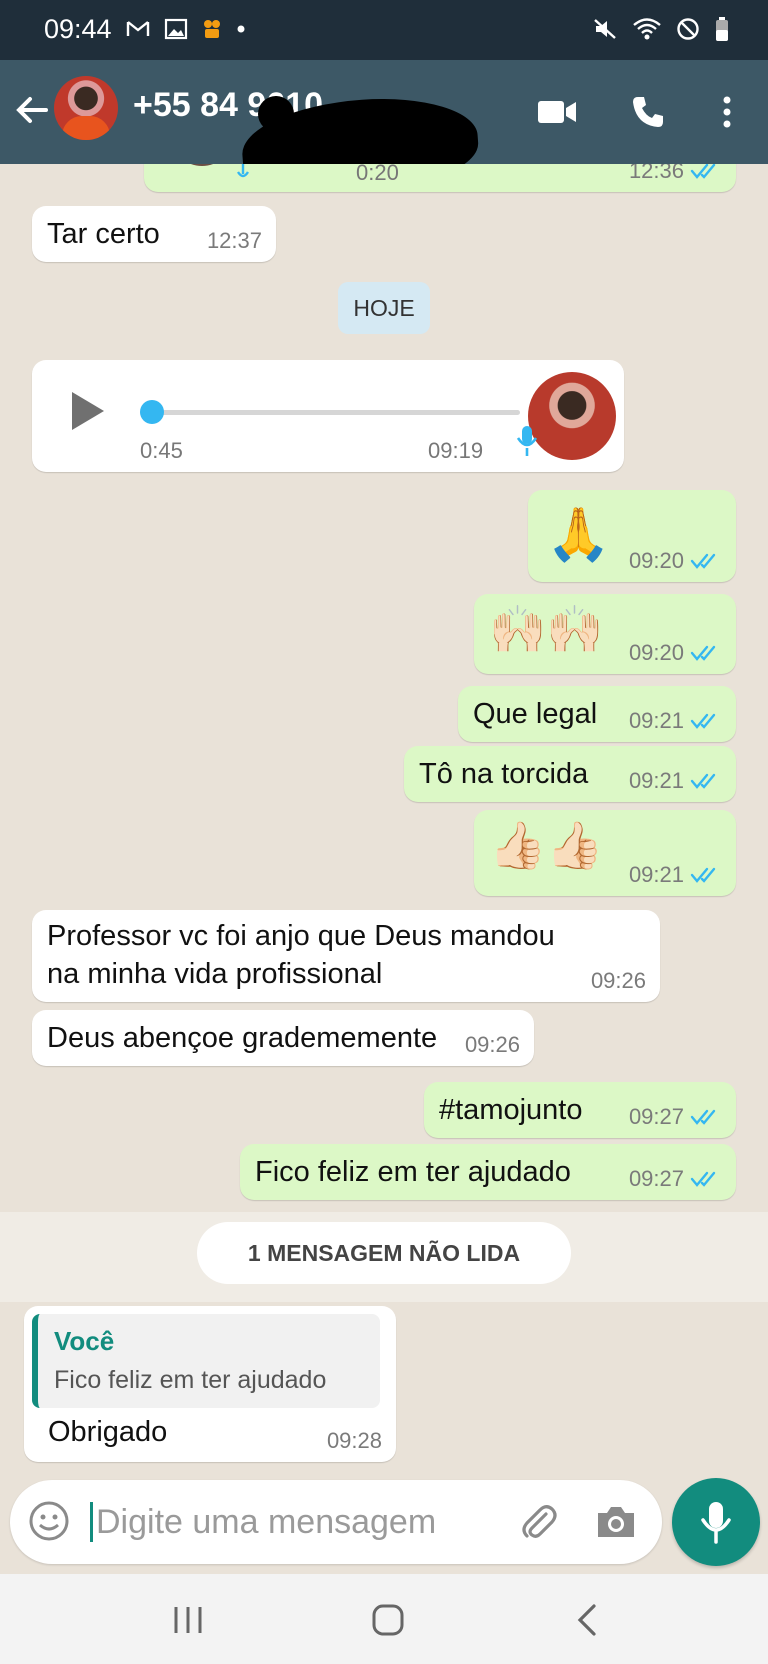  What do you see at coordinates (241, 29) in the screenshot?
I see `notification-dot-icon` at bounding box center [241, 29].